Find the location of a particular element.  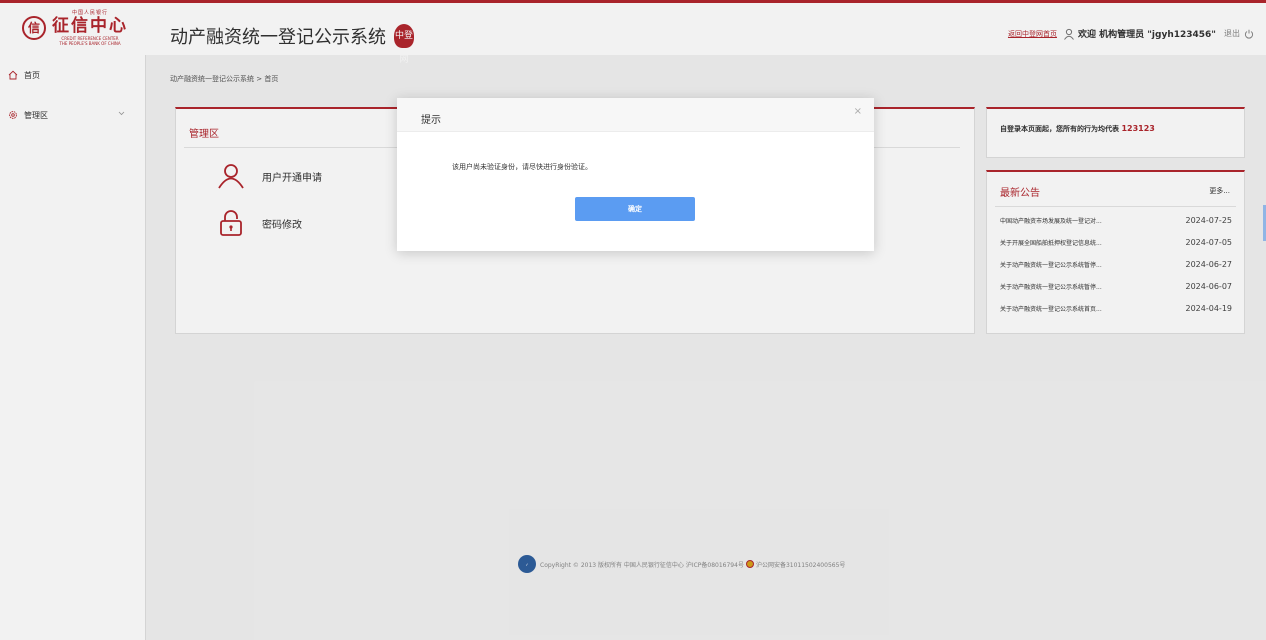

dialog-title: 提示 is located at coordinates (431, 120).